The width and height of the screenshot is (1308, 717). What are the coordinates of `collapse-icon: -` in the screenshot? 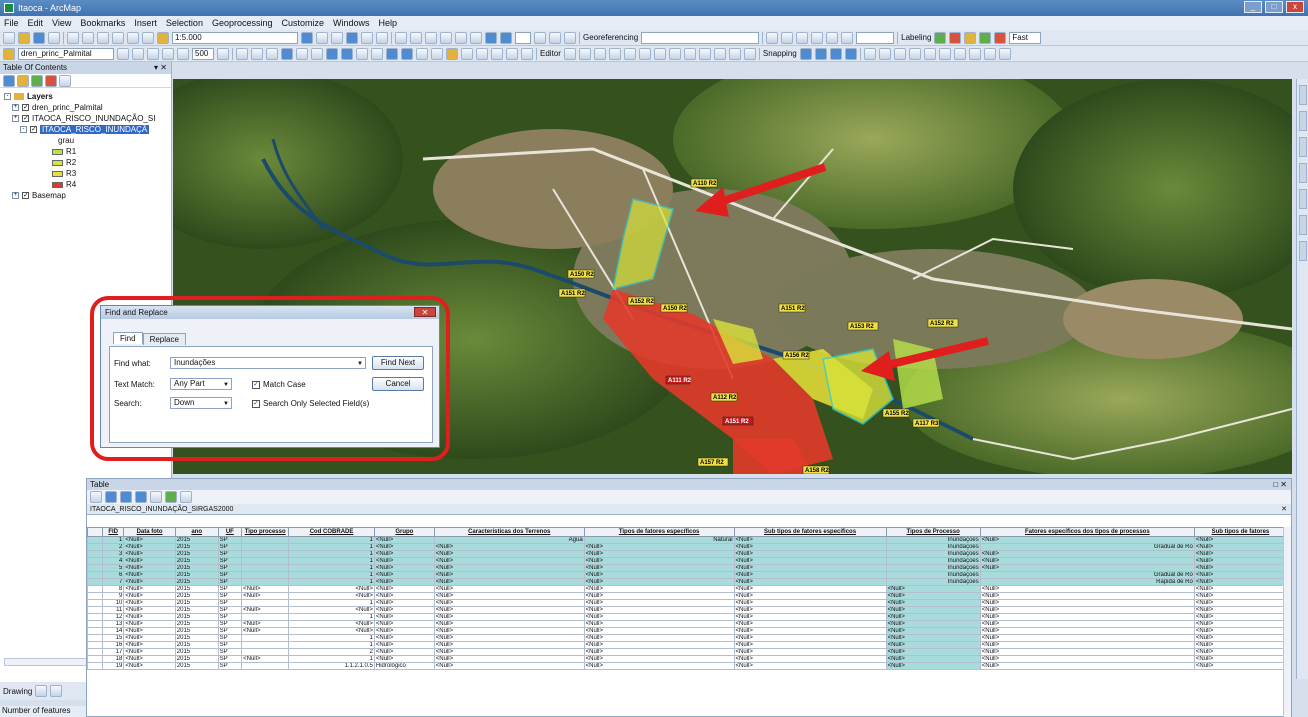 It's located at (23, 129).